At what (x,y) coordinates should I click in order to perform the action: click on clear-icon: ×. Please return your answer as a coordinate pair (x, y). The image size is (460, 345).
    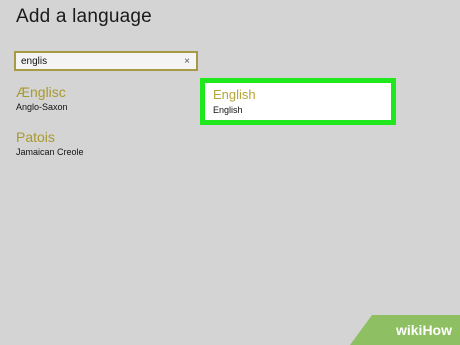
    Looking at the image, I should click on (187, 61).